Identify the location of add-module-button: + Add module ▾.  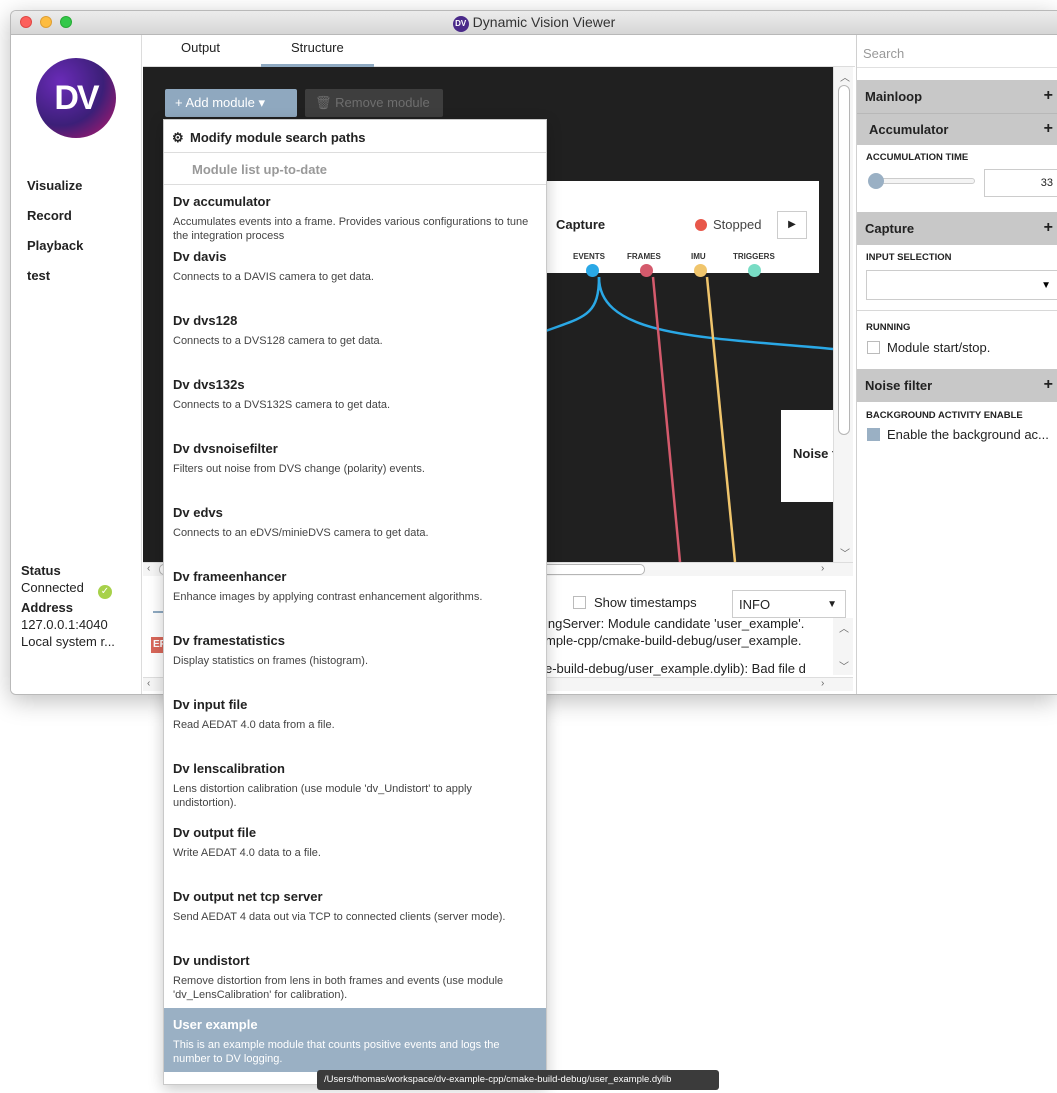
(231, 103).